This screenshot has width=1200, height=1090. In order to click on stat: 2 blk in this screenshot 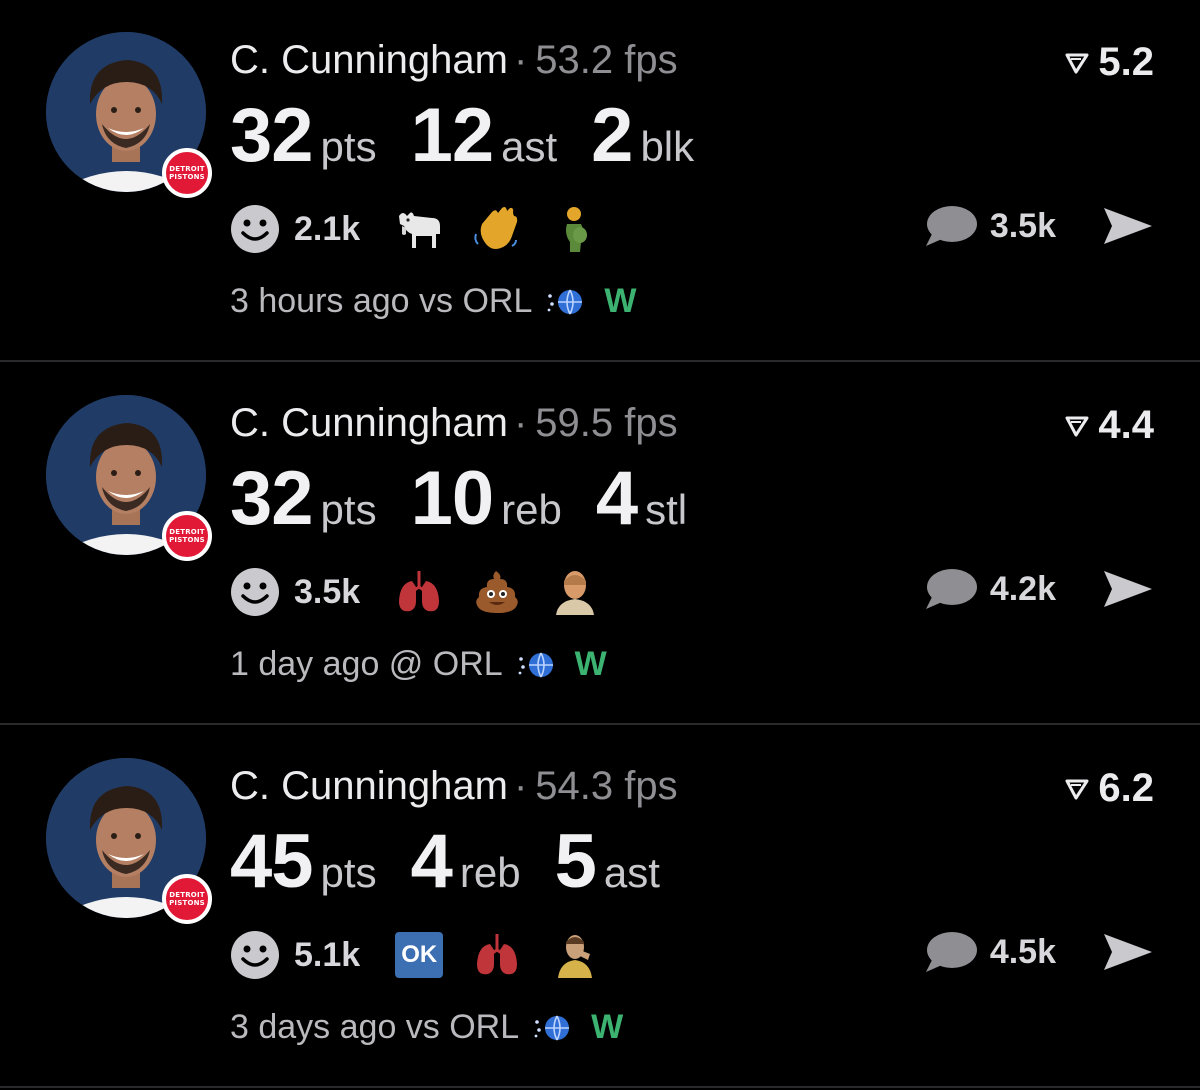, I will do `click(642, 135)`.